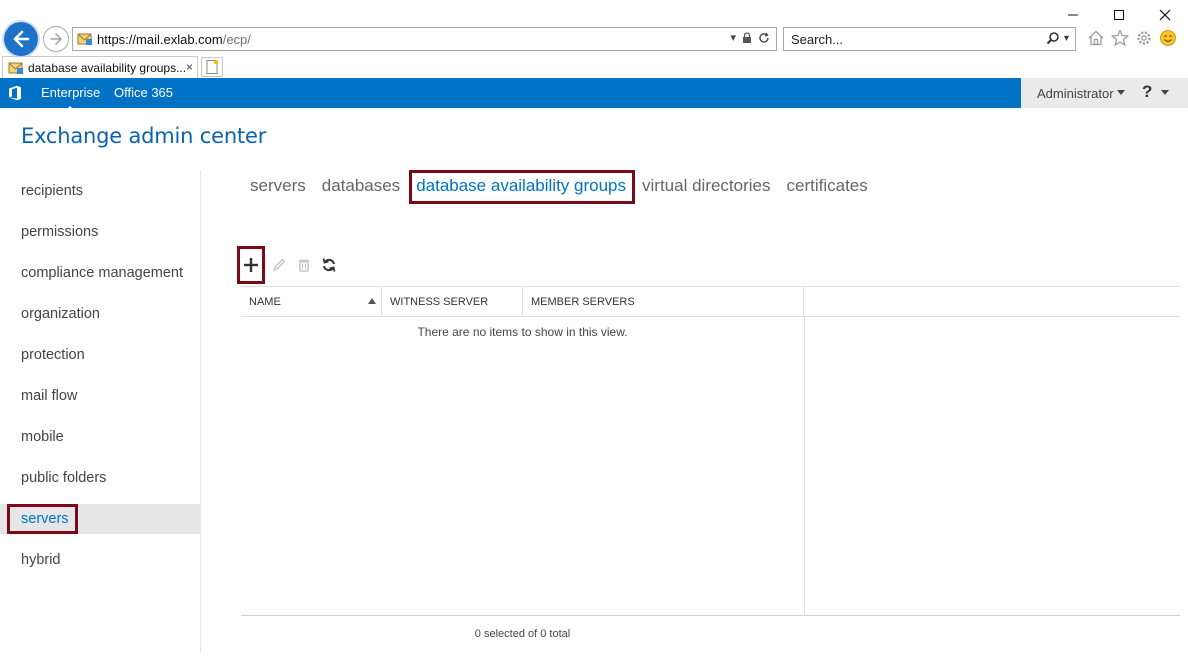  I want to click on nav-label: organization, so click(60, 313).